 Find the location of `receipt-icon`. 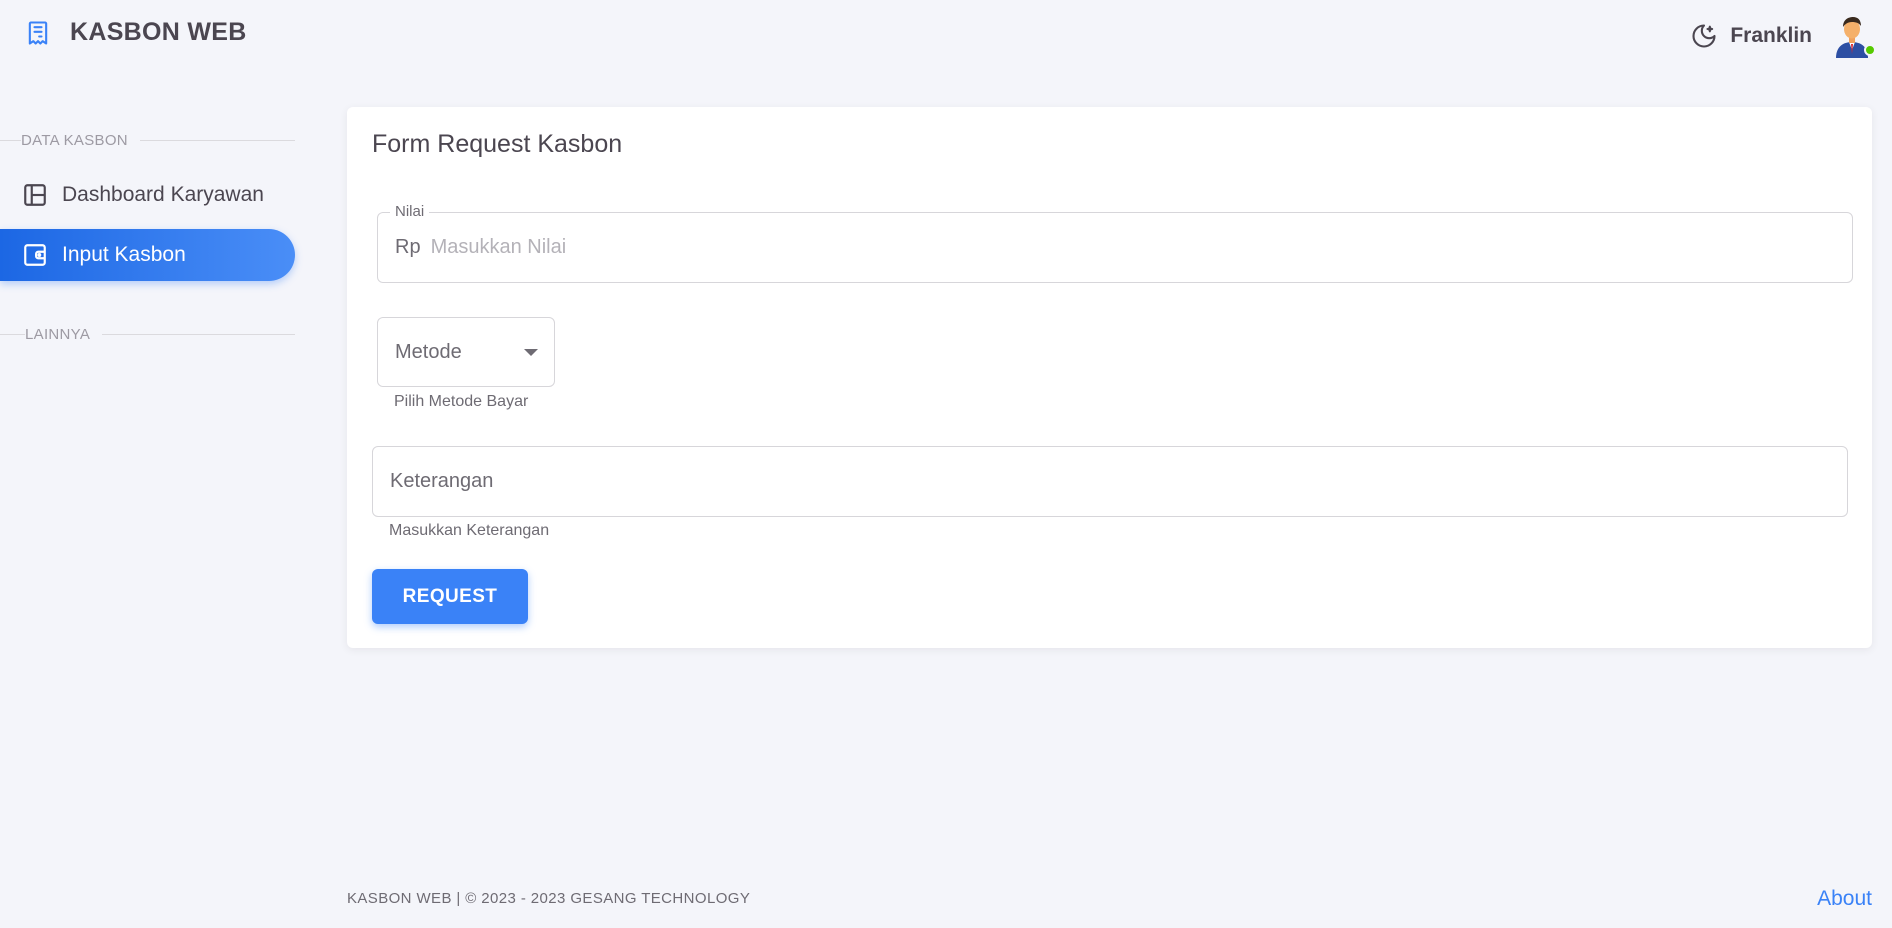

receipt-icon is located at coordinates (38, 32).